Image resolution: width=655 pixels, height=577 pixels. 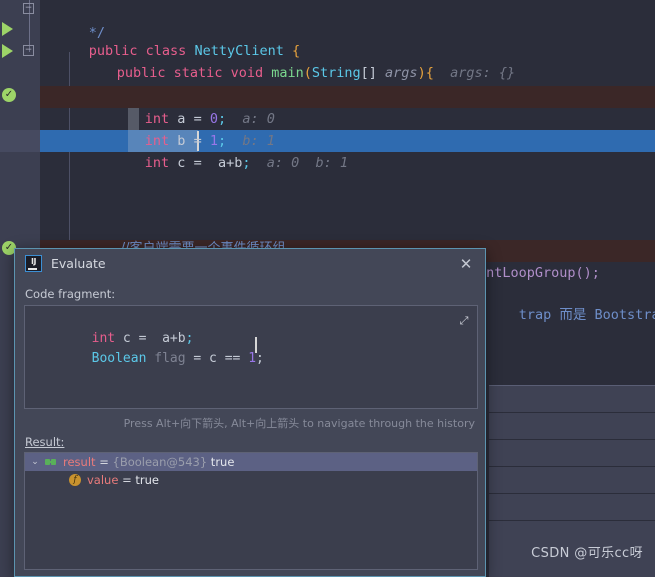 I want to click on expression-token: a+b, so click(x=230, y=163).